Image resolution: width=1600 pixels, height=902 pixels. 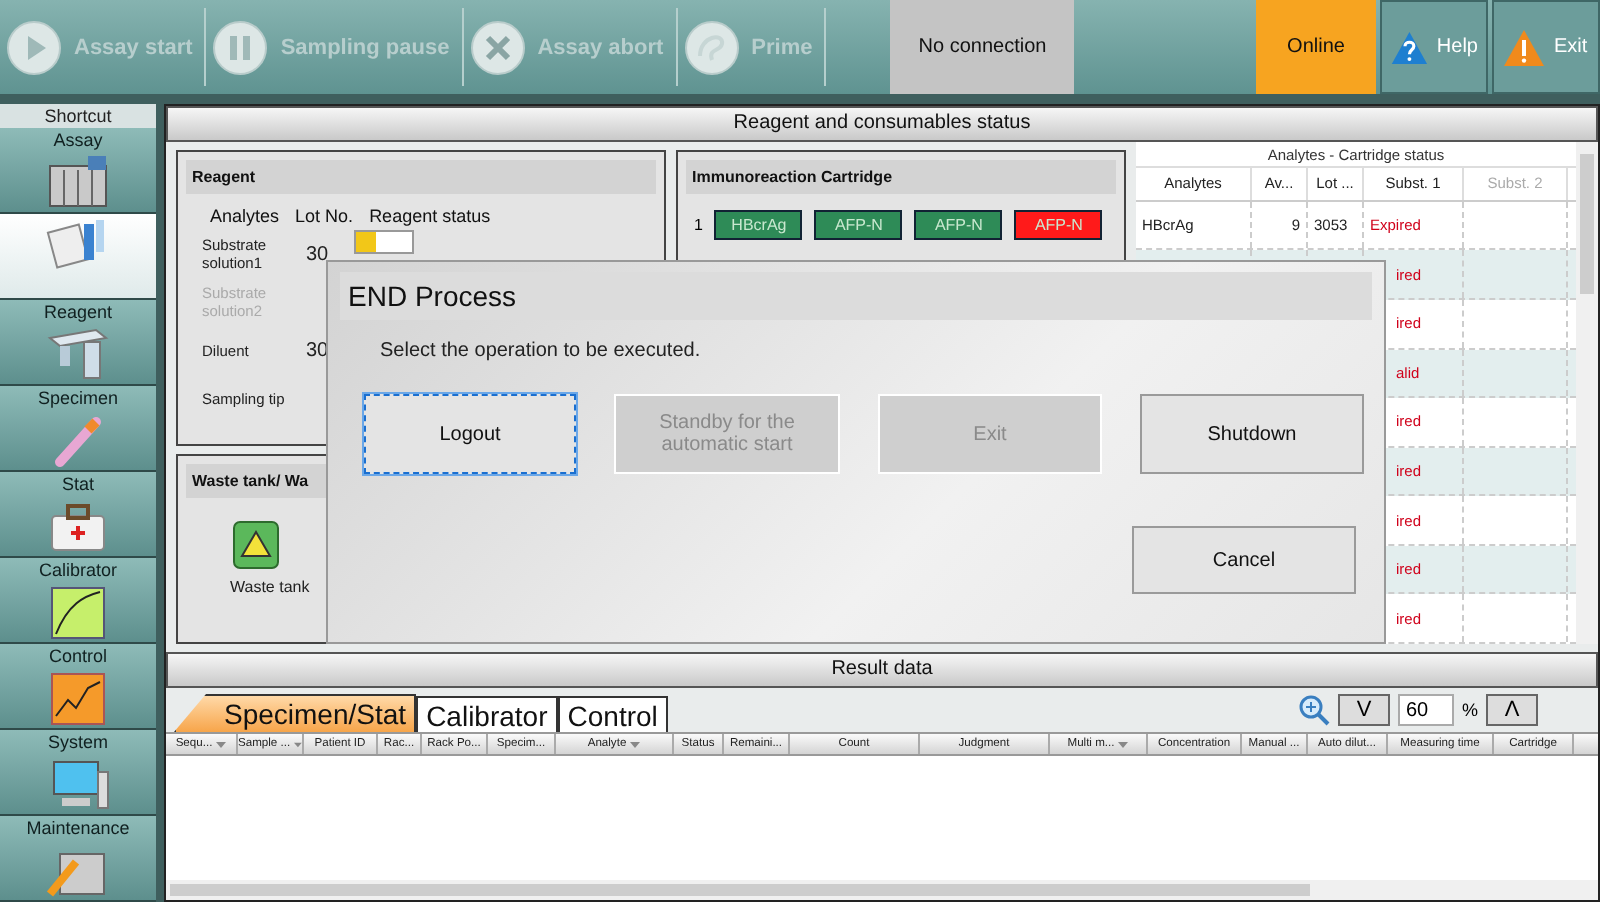 What do you see at coordinates (78, 257) in the screenshot?
I see `sidebar-item` at bounding box center [78, 257].